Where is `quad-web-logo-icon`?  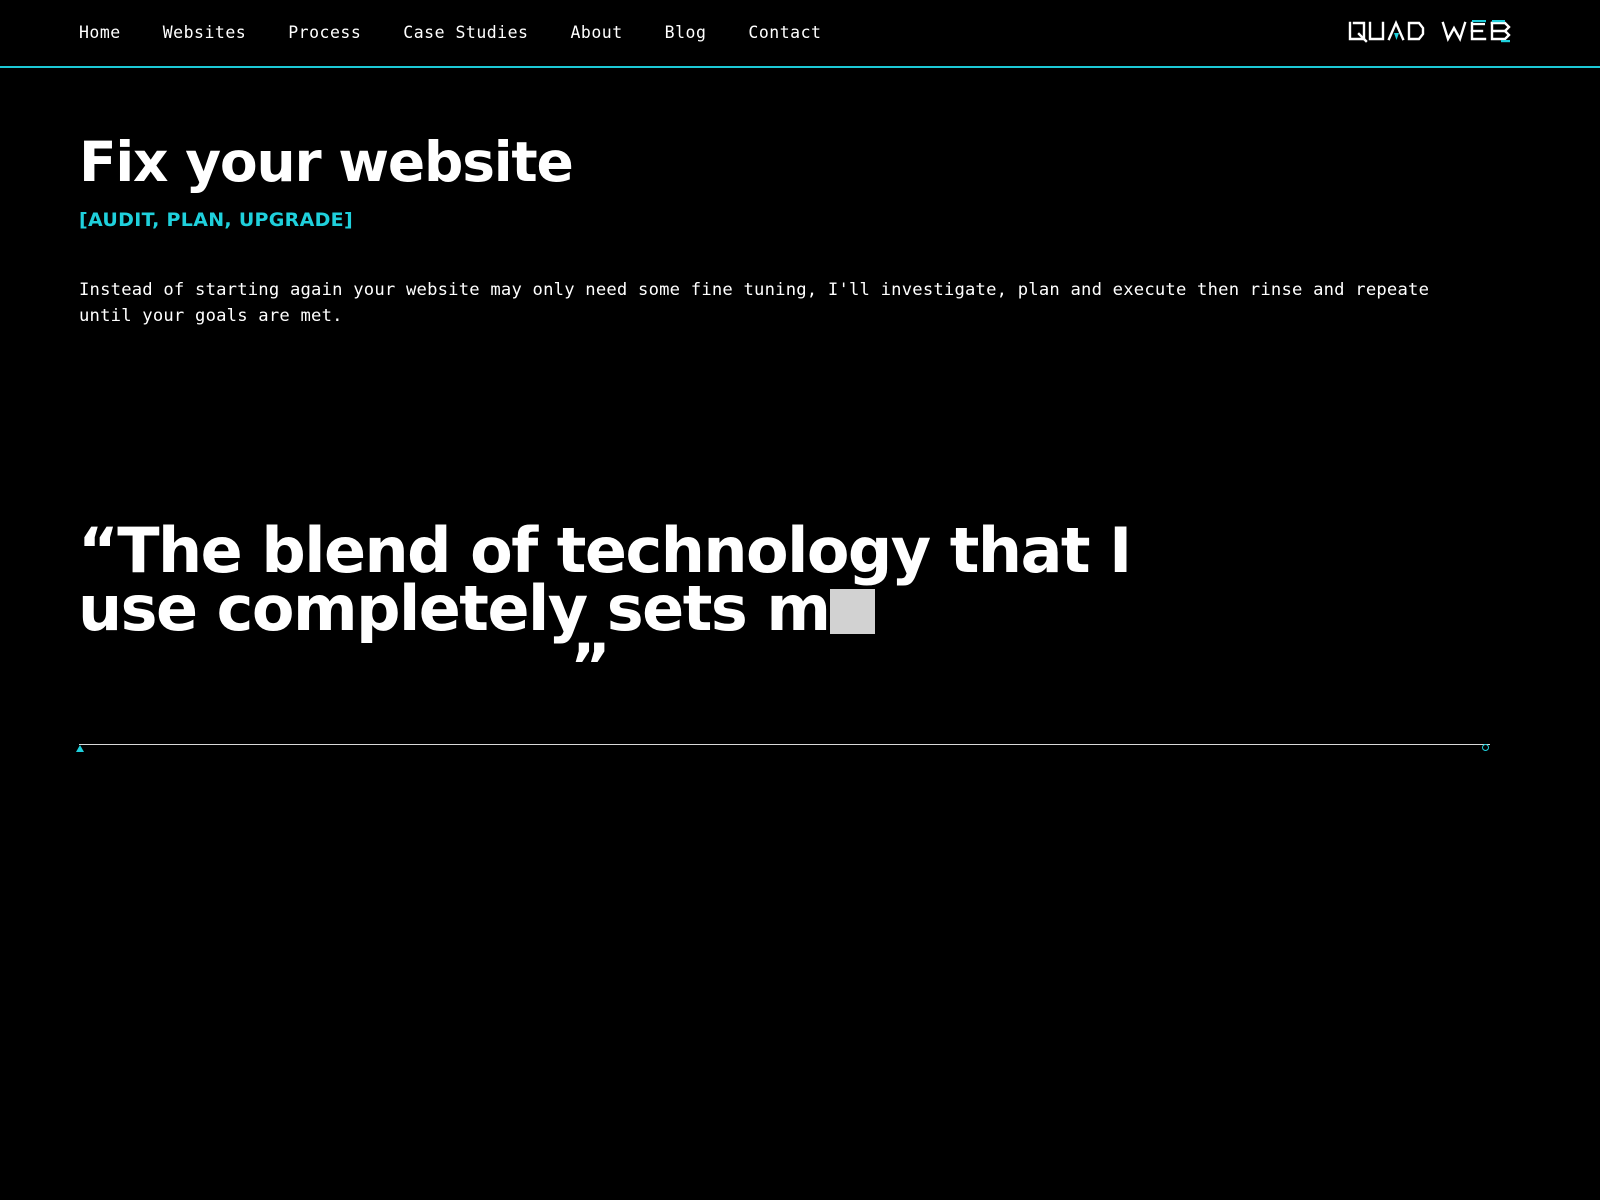
quad-web-logo-icon is located at coordinates (1434, 31).